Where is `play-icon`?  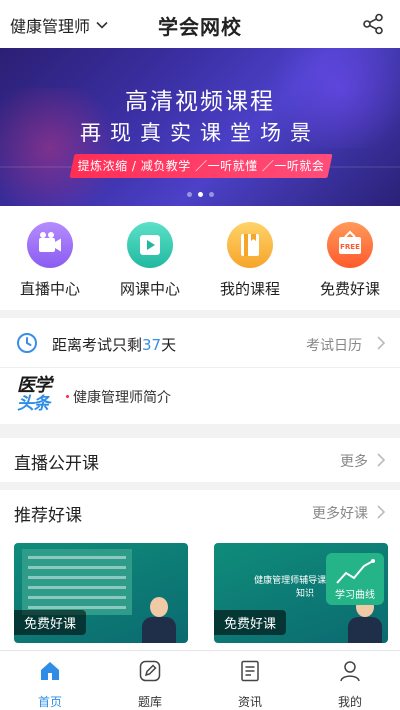 play-icon is located at coordinates (150, 245).